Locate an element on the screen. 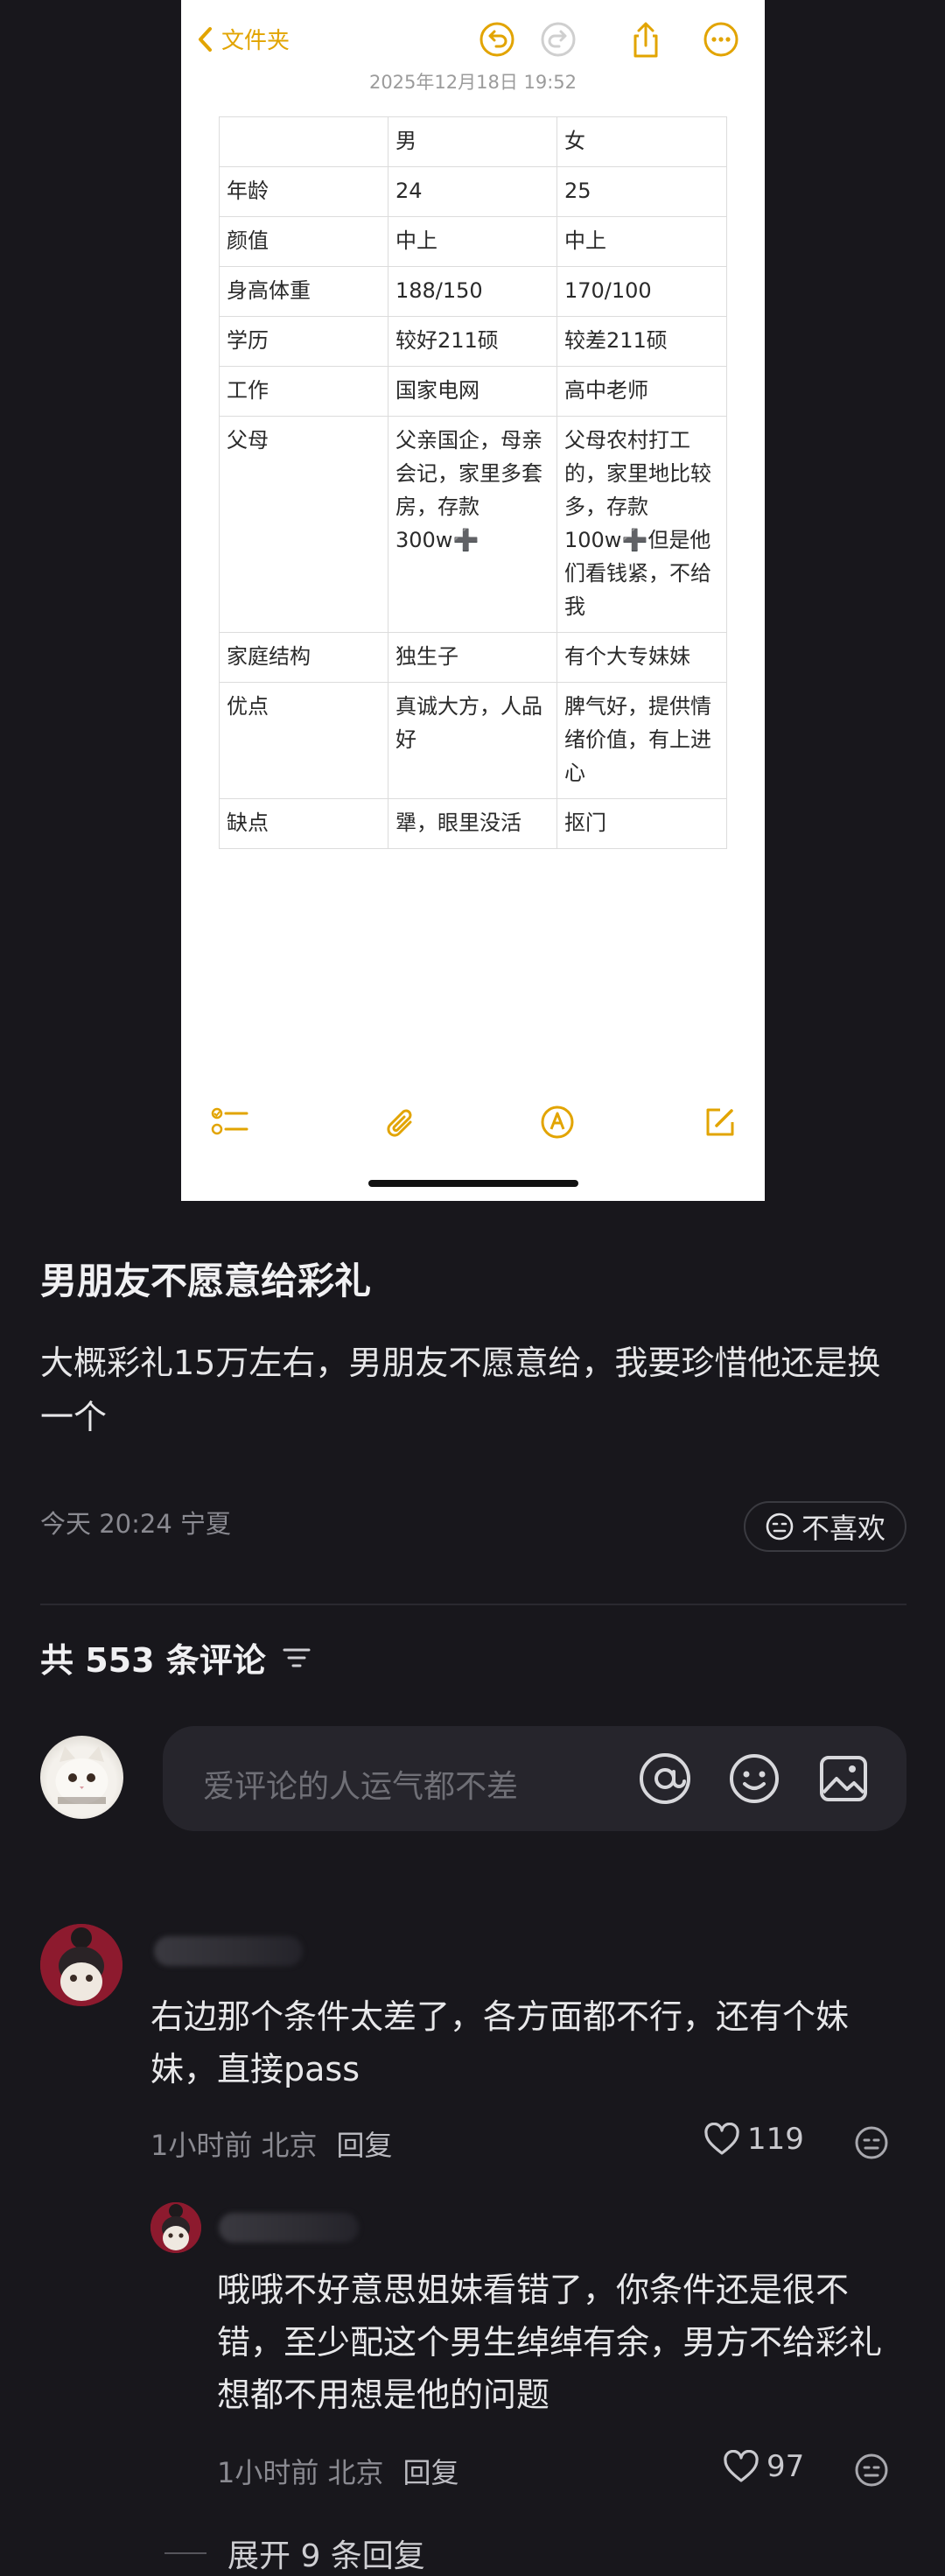 This screenshot has width=945, height=2576. table-cell: 颜值 is located at coordinates (303, 241).